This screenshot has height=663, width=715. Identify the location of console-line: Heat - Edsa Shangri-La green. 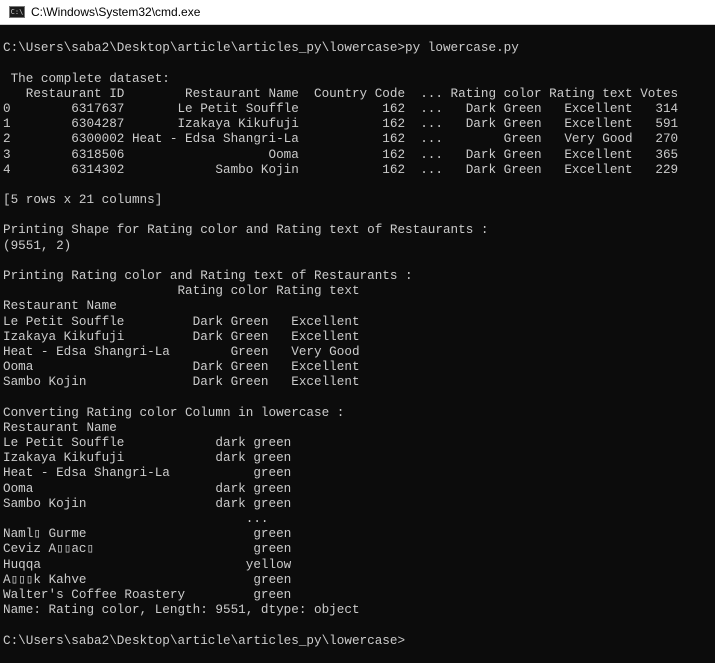
(147, 473).